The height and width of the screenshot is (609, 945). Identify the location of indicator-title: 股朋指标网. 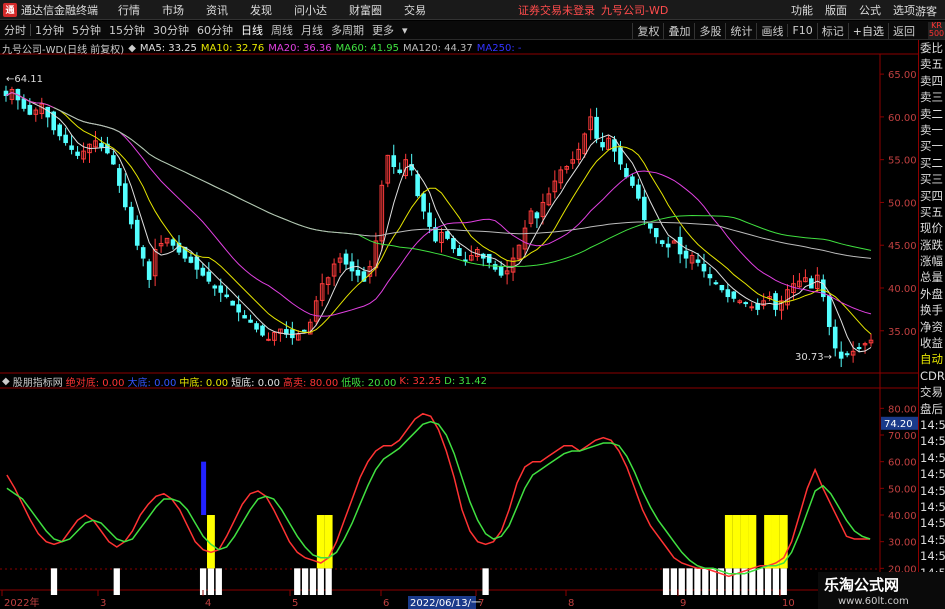
(38, 381).